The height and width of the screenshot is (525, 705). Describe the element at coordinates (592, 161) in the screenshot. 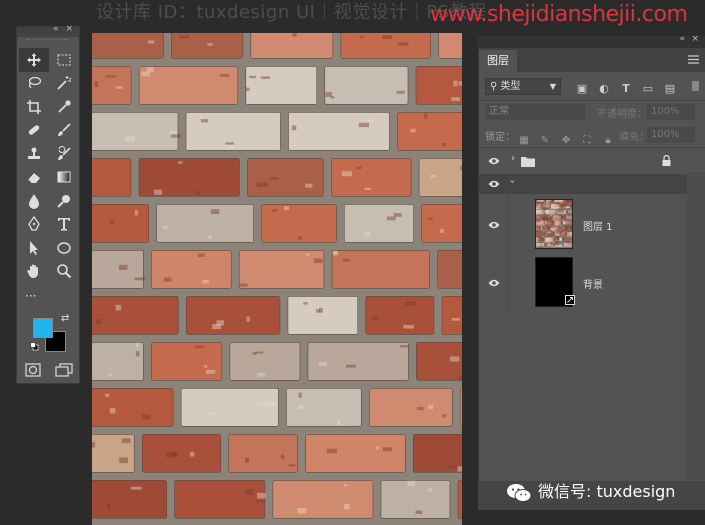

I see `layer-group-row: ›` at that location.